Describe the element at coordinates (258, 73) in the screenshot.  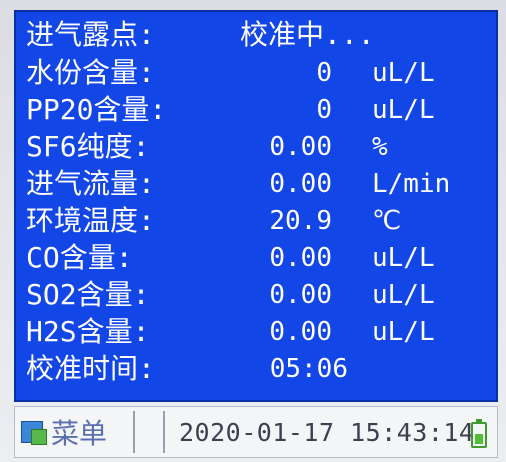
I see `reading-row-moisture: 水份含量: 0 uL/L` at that location.